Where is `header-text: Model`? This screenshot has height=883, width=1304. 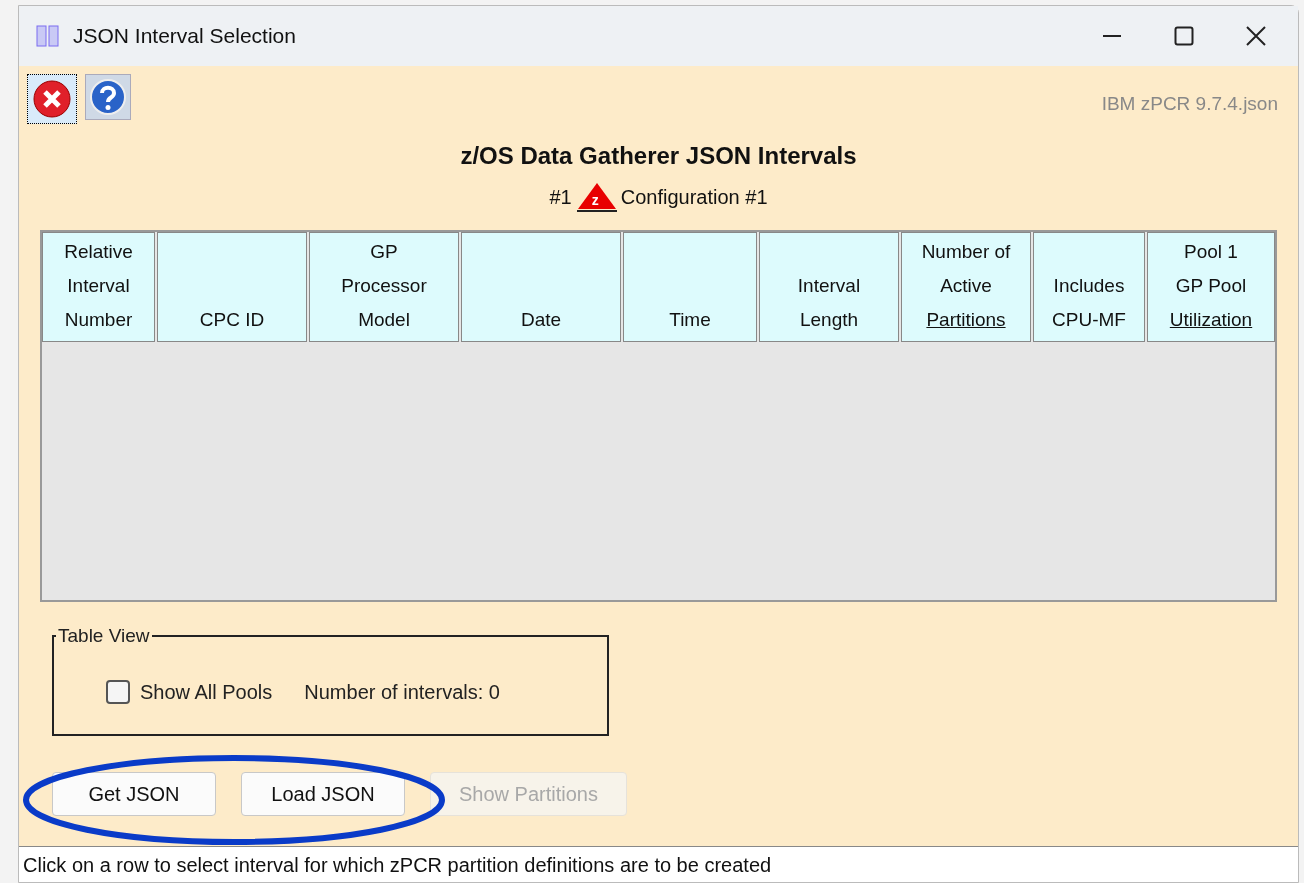 header-text: Model is located at coordinates (384, 320).